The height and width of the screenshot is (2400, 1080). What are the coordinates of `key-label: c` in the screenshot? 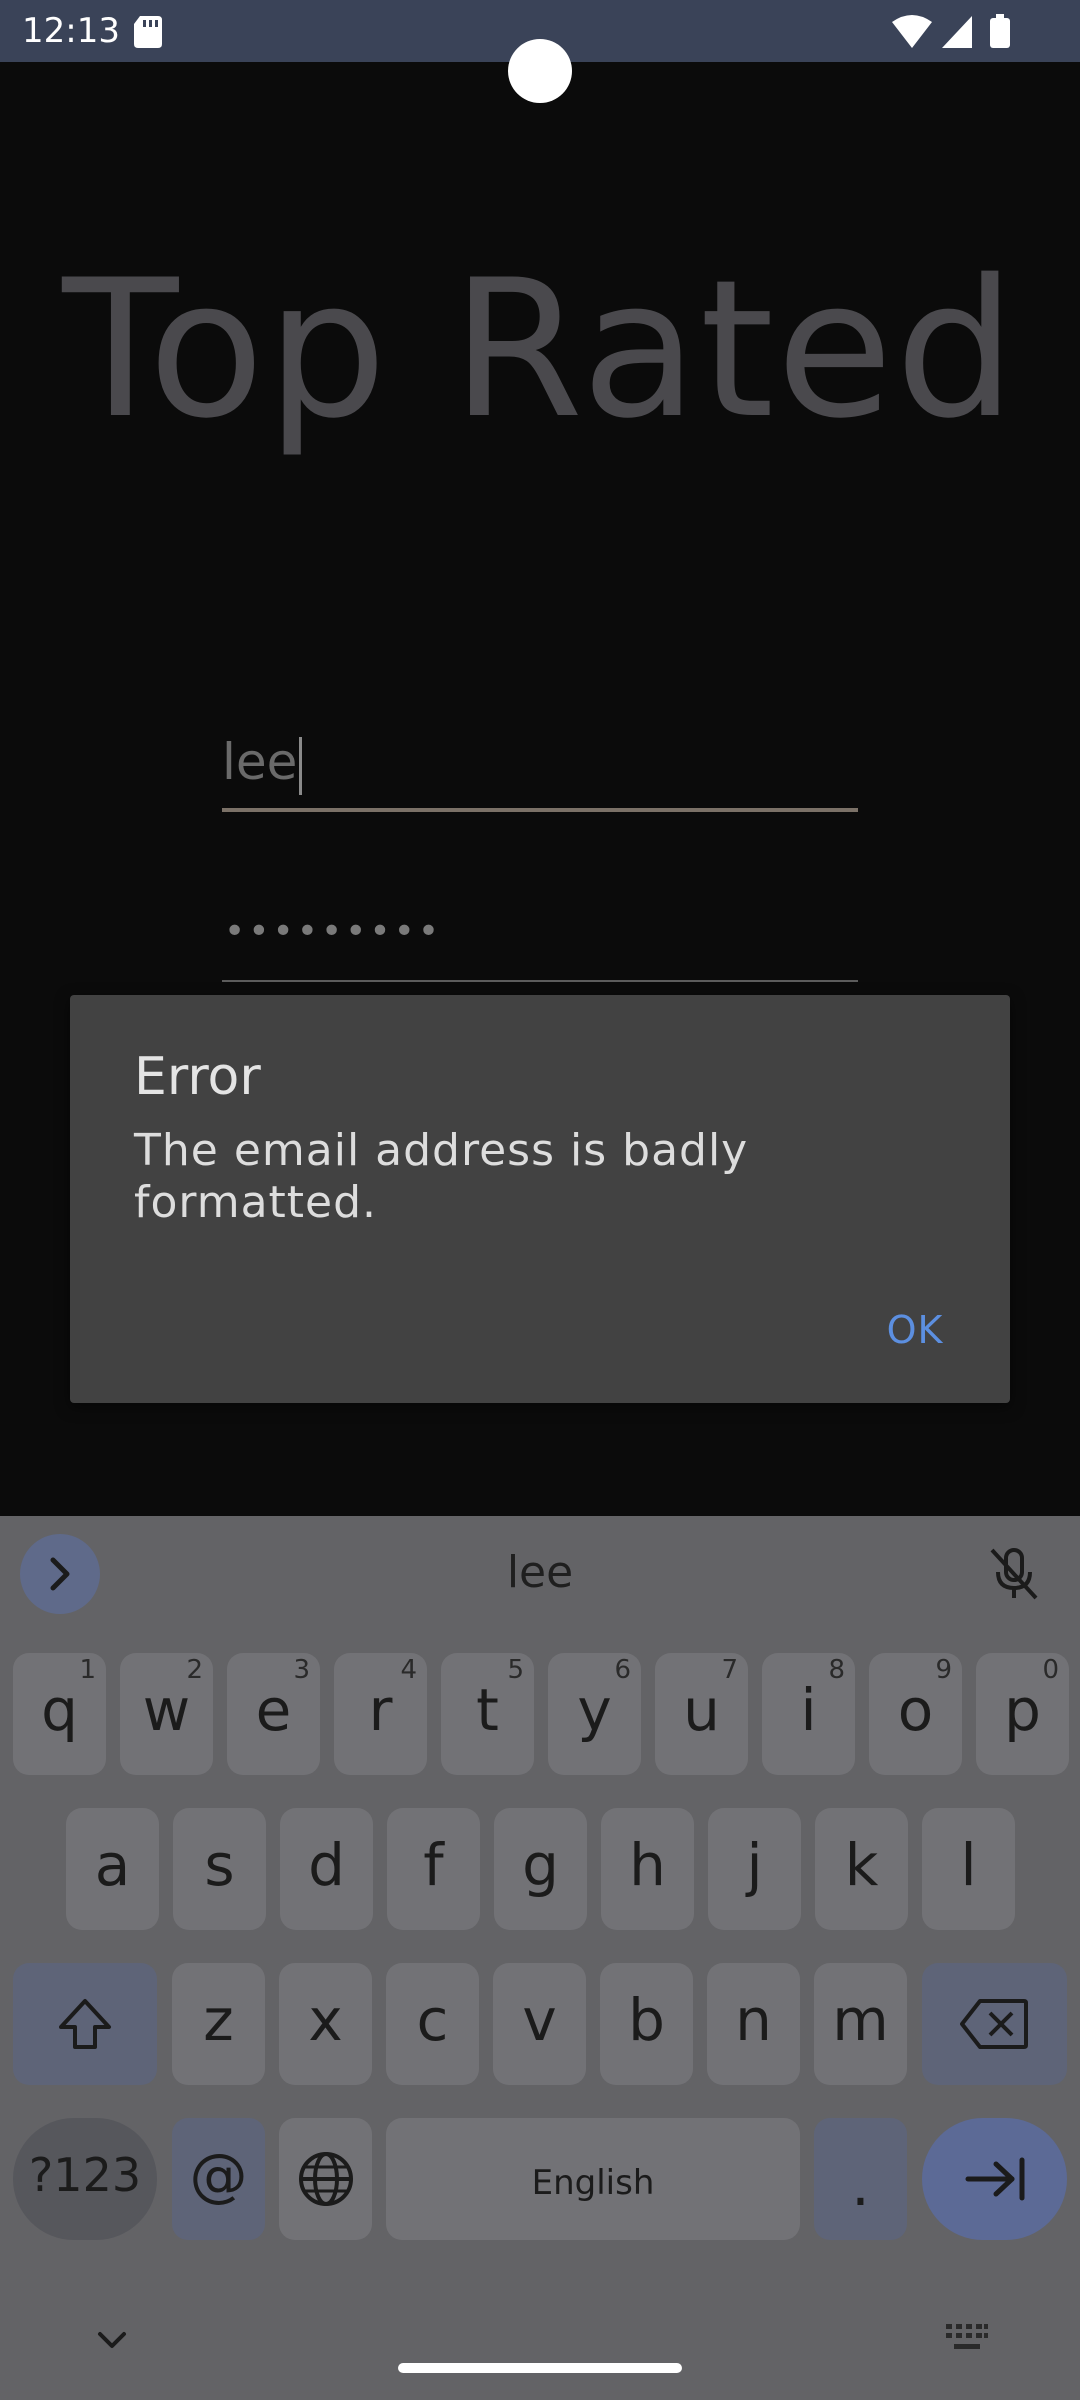 It's located at (432, 2020).